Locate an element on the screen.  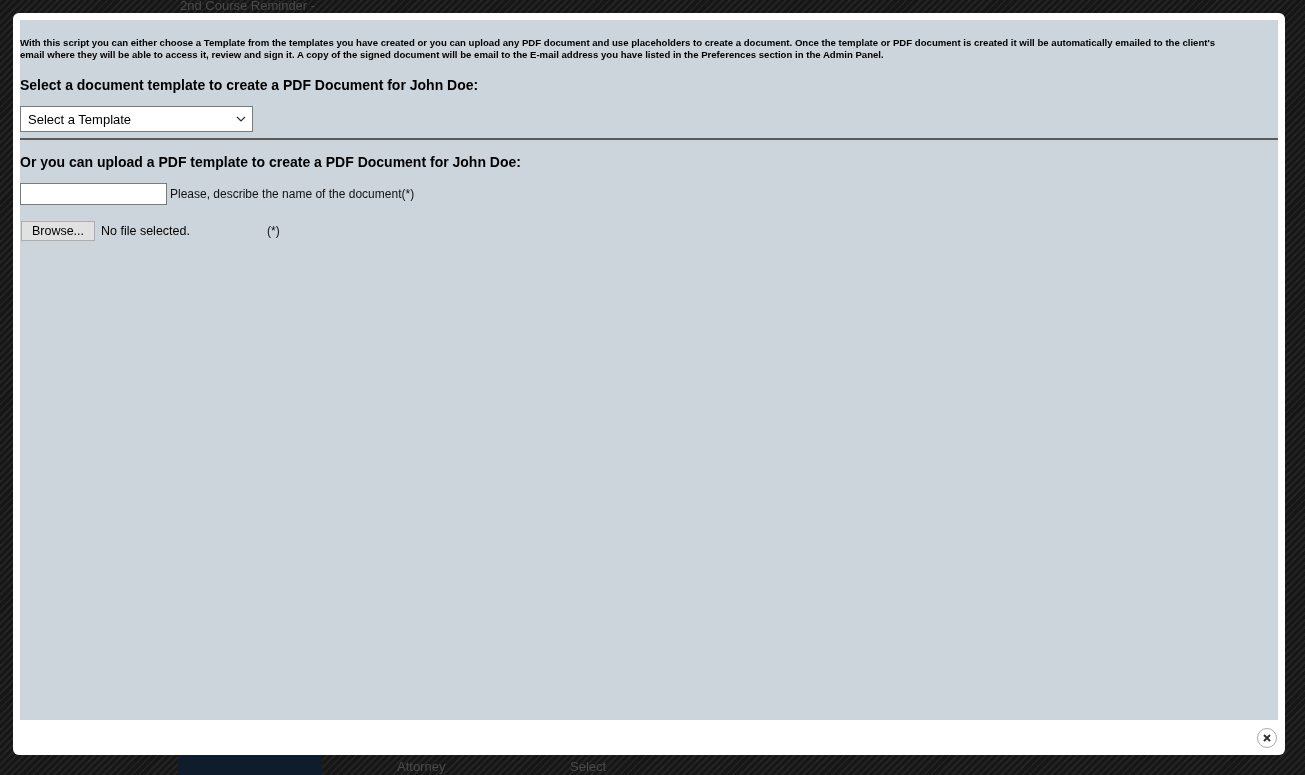
field-label: Please, describe the name of the document(*) is located at coordinates (292, 194).